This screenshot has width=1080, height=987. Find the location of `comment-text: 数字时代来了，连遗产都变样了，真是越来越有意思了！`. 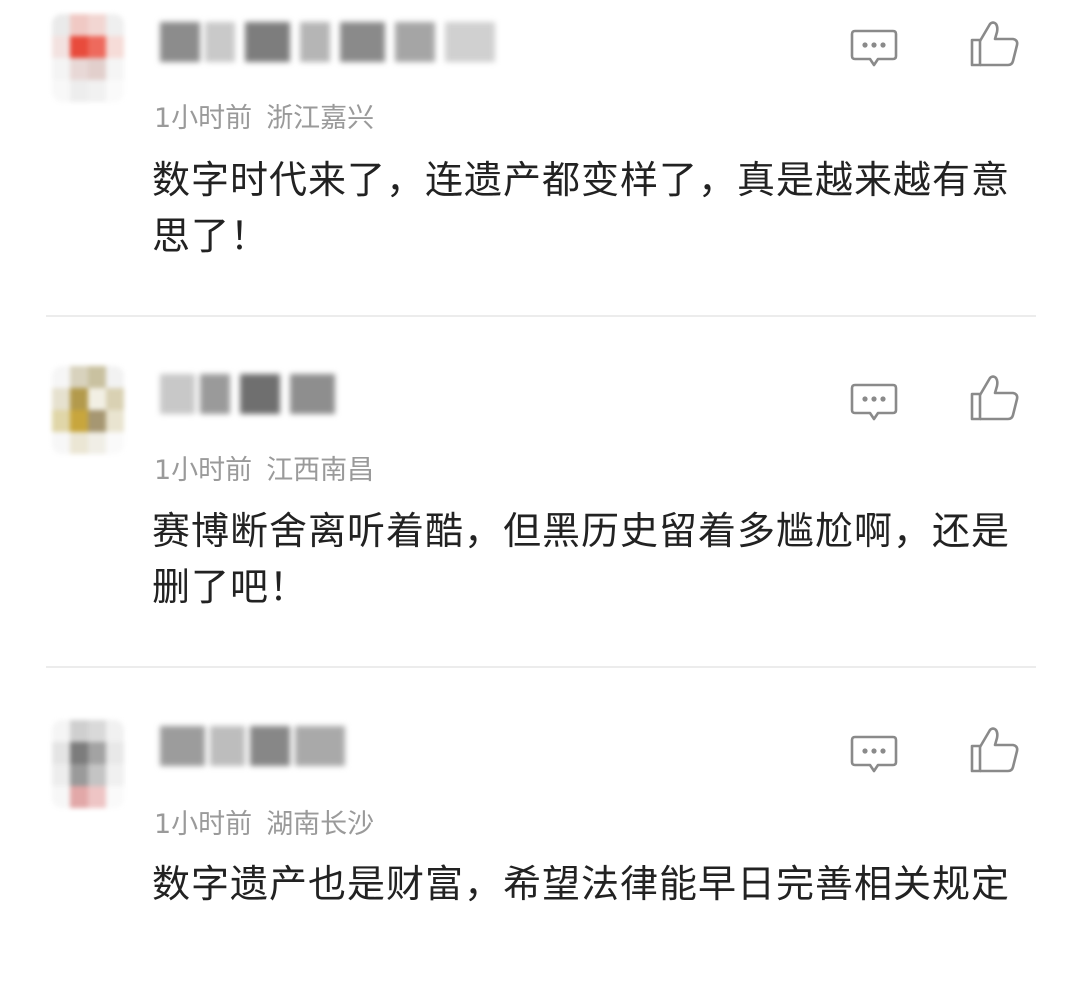

comment-text: 数字时代来了，连遗产都变样了，真是越来越有意思了！ is located at coordinates (581, 208).